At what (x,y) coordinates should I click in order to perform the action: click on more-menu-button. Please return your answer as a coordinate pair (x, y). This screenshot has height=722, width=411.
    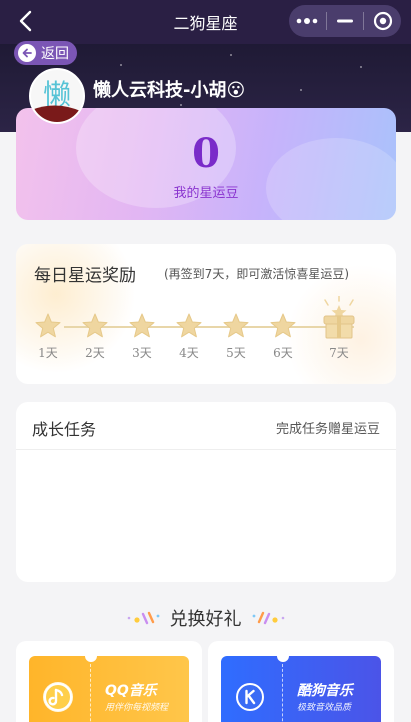
    Looking at the image, I should click on (307, 21).